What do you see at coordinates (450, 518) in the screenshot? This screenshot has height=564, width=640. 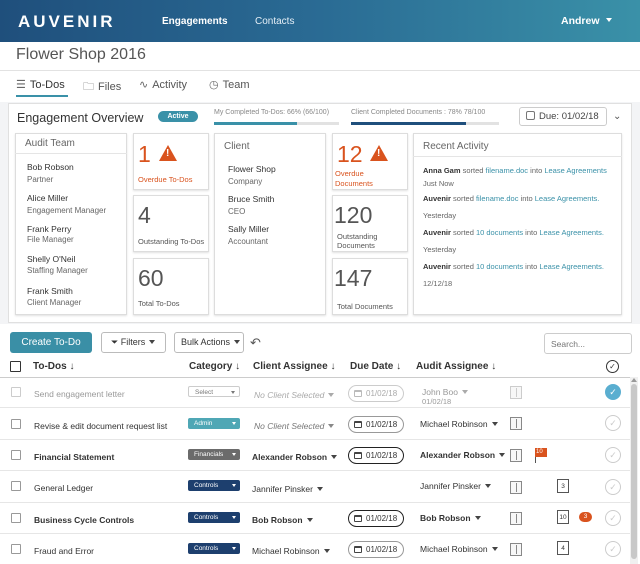 I see `audit-assignee-select: Bob Robson` at bounding box center [450, 518].